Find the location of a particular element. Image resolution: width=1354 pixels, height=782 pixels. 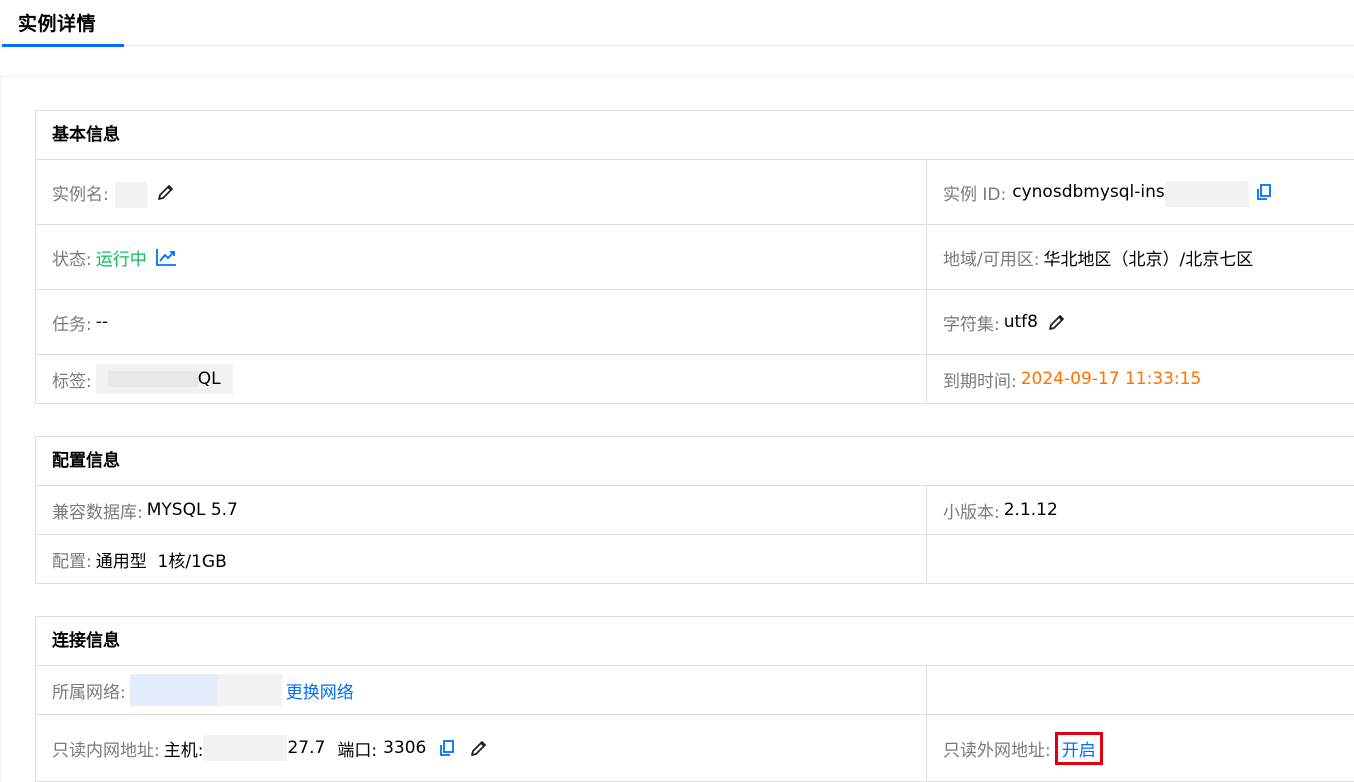

copy-id-icon is located at coordinates (1264, 192).